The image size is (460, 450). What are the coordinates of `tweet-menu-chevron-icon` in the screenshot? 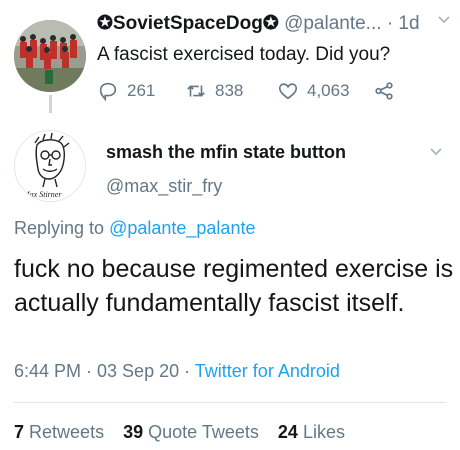 It's located at (436, 154).